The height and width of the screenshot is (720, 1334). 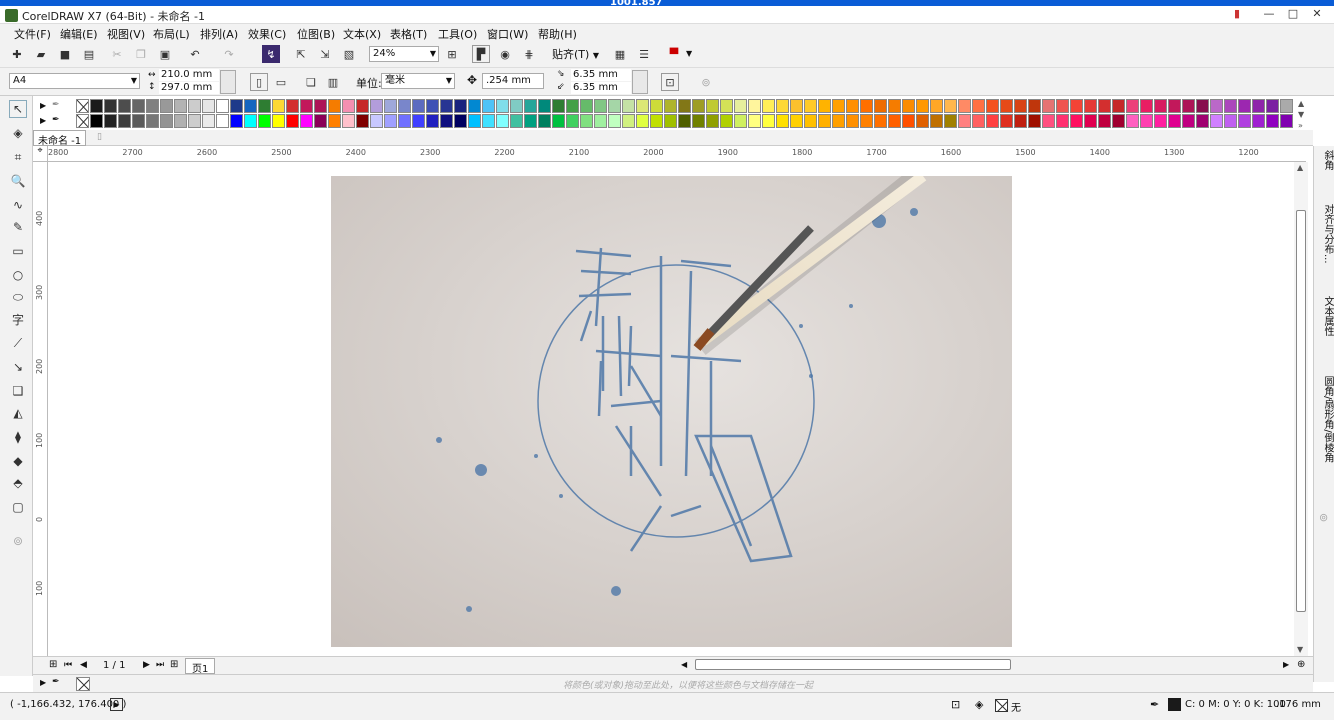 What do you see at coordinates (74, 81) in the screenshot?
I see `page-size-combo: A4 ▼` at bounding box center [74, 81].